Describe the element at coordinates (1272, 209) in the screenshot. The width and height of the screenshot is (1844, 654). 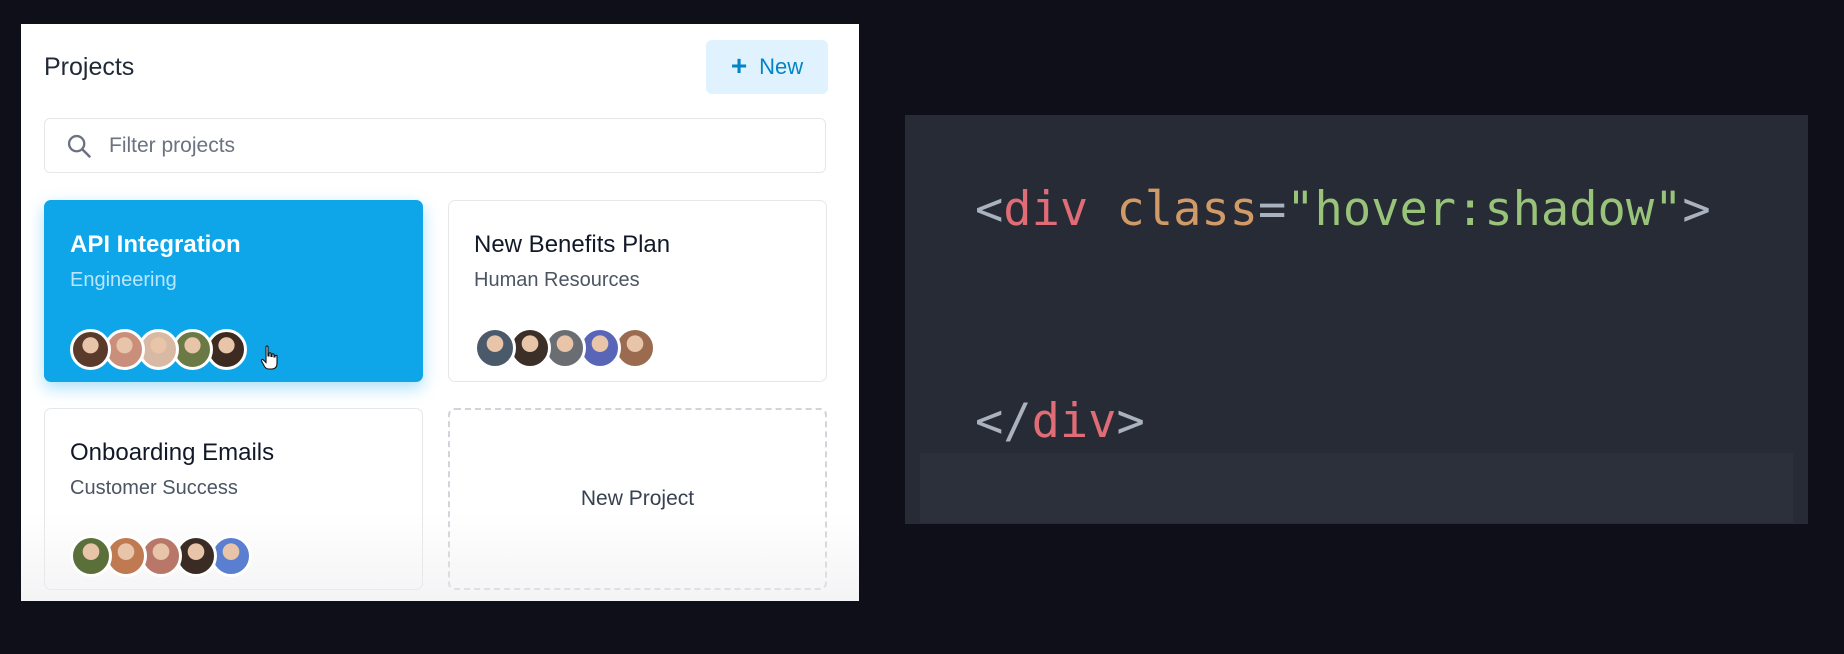
I see `code-punct: =` at that location.